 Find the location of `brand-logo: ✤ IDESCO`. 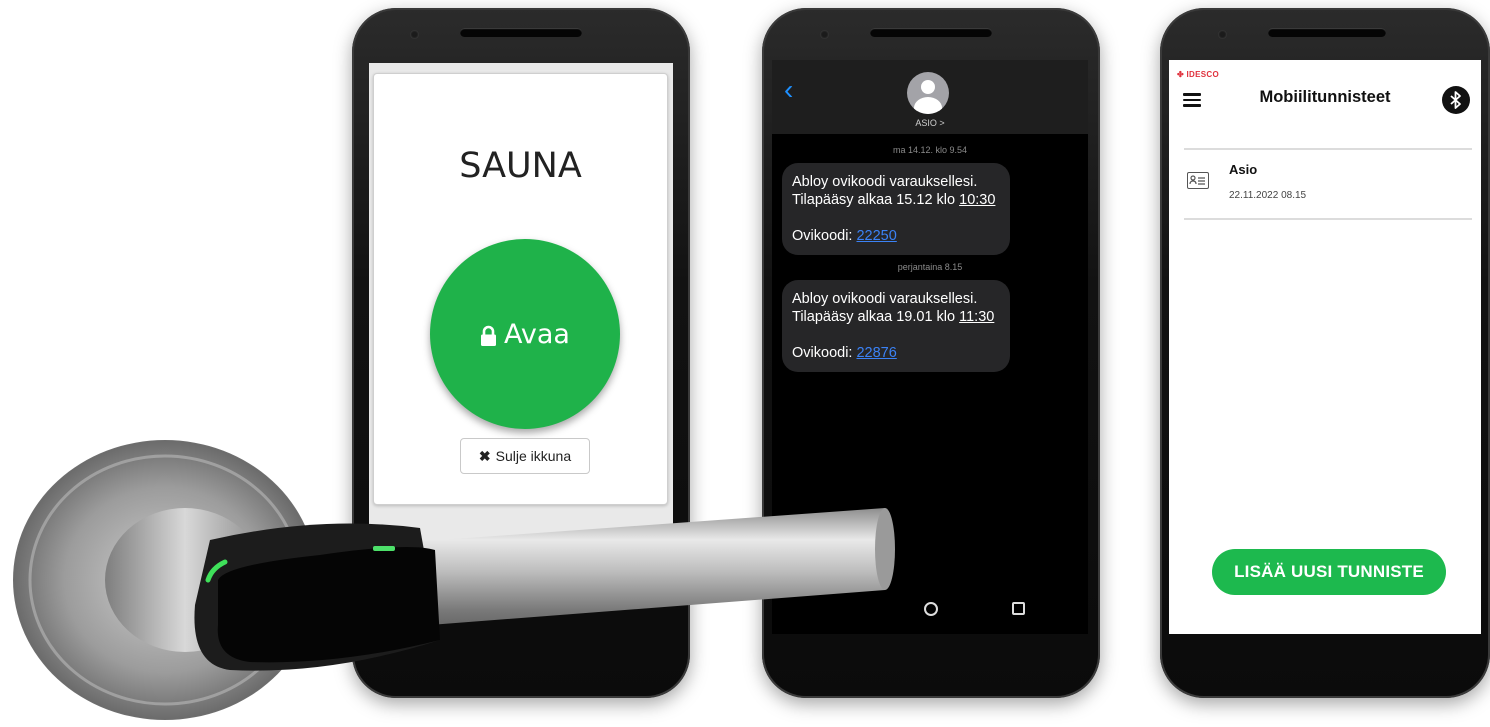

brand-logo: ✤ IDESCO is located at coordinates (1198, 74).